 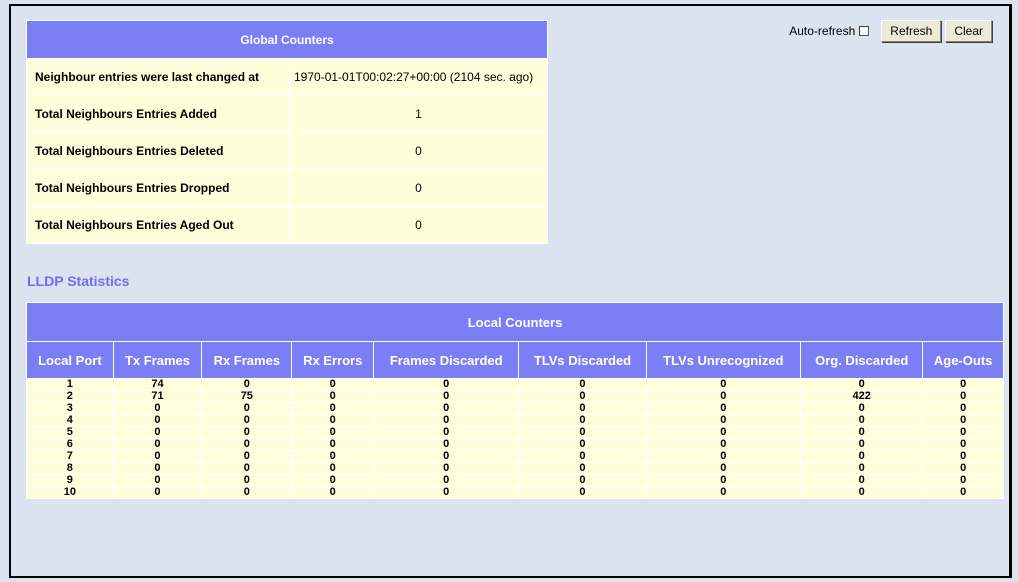 What do you see at coordinates (70, 468) in the screenshot?
I see `table-cell: 8` at bounding box center [70, 468].